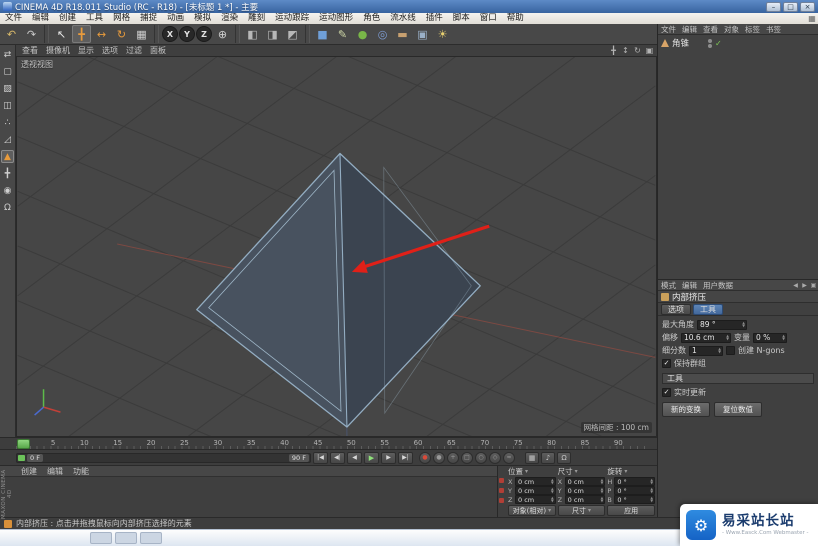 The height and width of the screenshot is (546, 818). What do you see at coordinates (388, 457) in the screenshot?
I see `next-frame-button: ▶` at bounding box center [388, 457].